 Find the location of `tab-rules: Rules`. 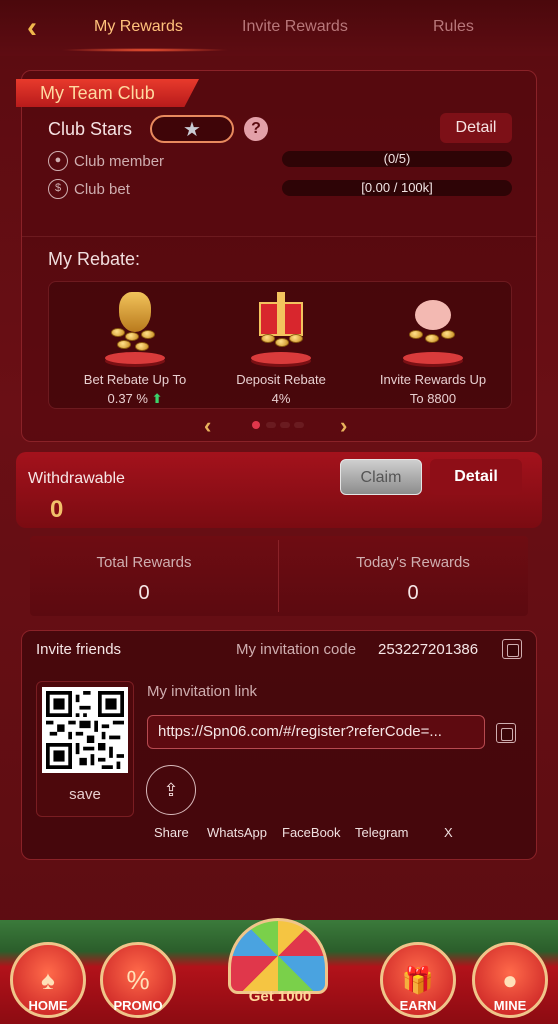

tab-rules: Rules is located at coordinates (453, 27).